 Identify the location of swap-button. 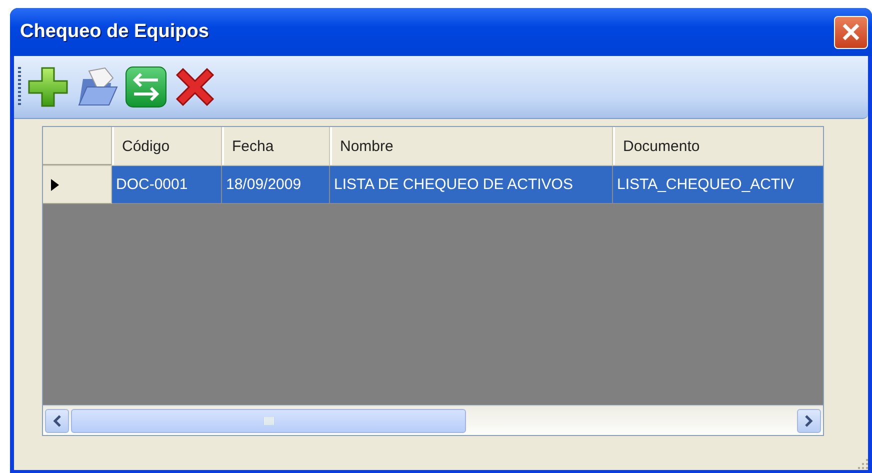
(145, 87).